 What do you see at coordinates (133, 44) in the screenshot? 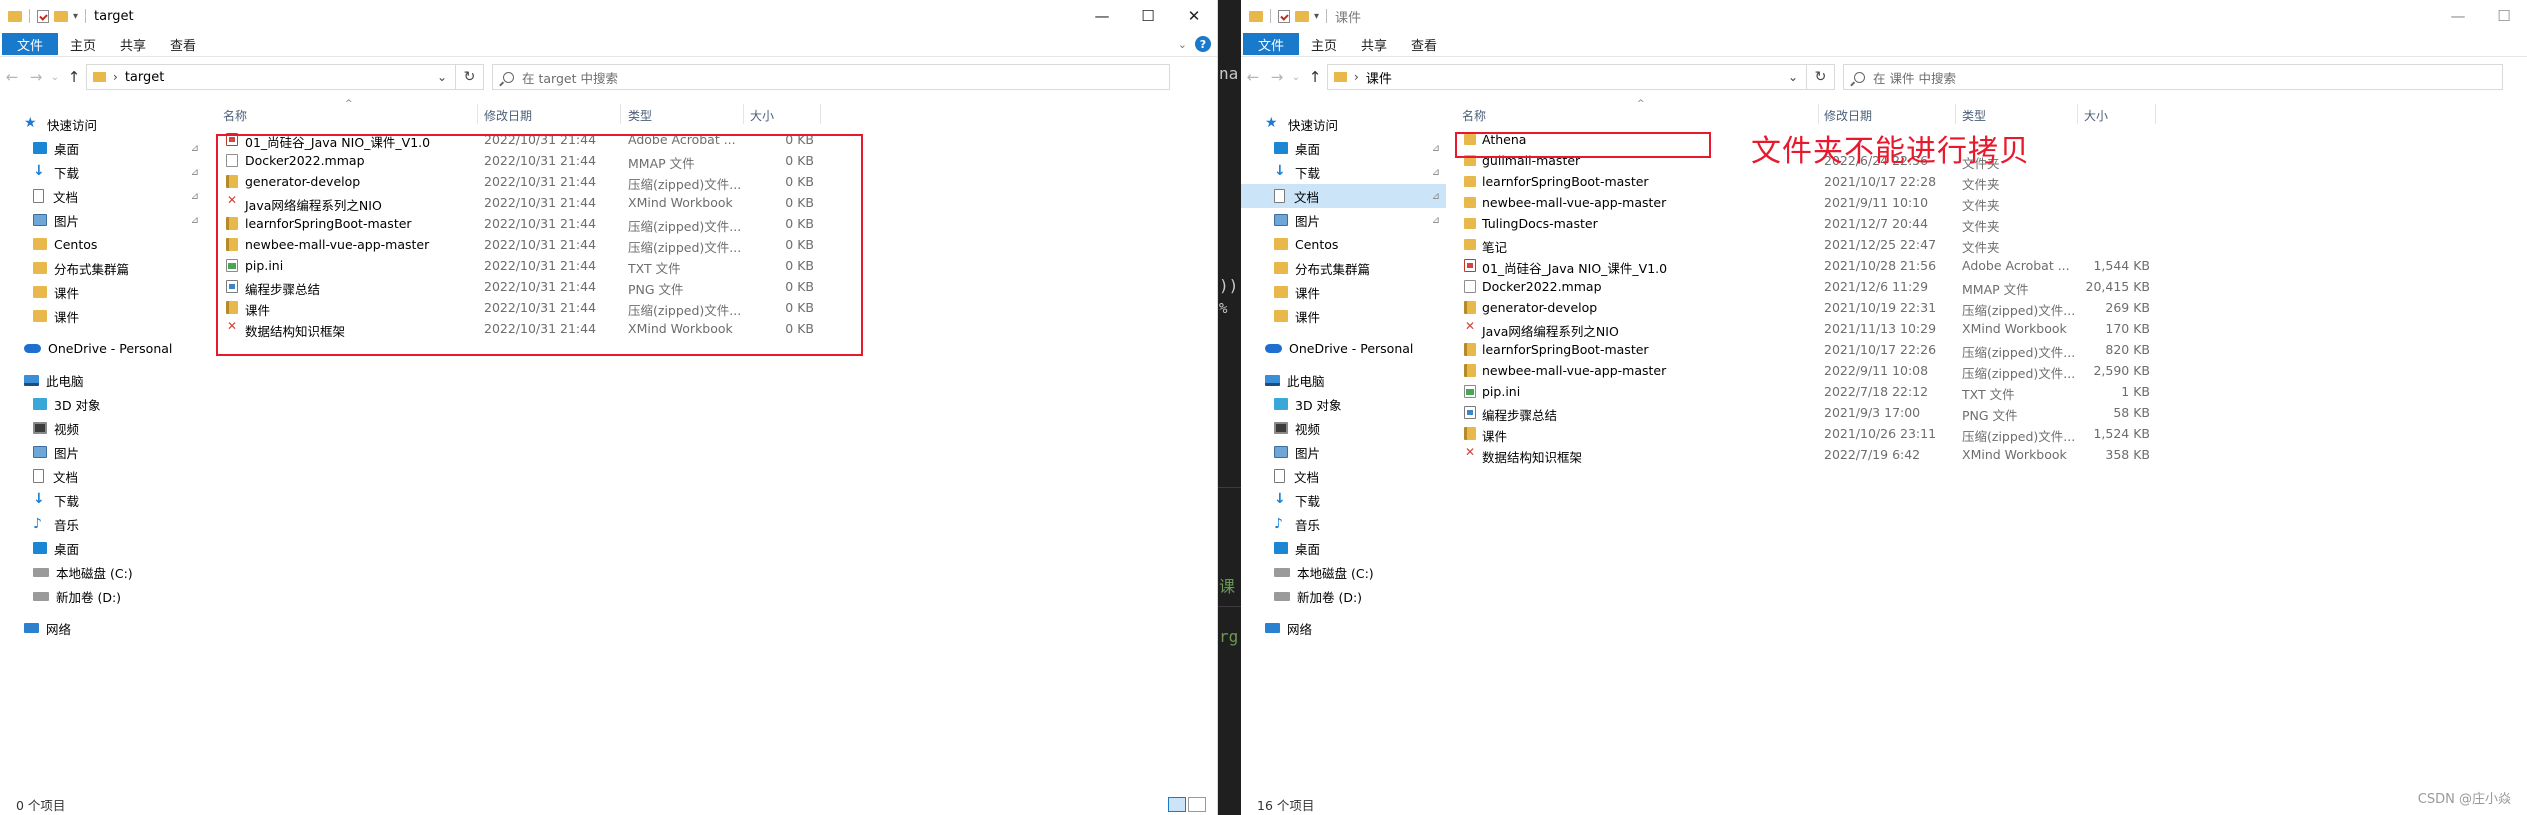
I see `tab-share: 共享` at bounding box center [133, 44].